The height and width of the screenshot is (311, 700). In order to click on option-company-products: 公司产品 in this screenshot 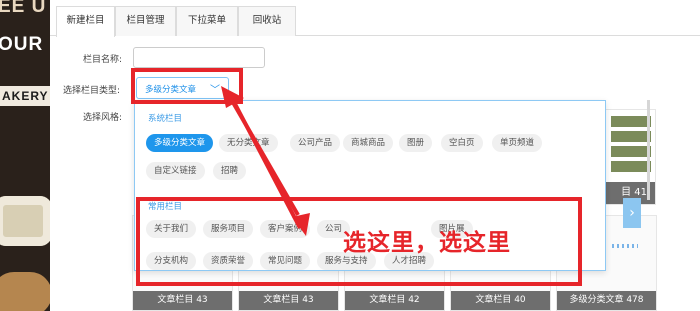, I will do `click(315, 143)`.